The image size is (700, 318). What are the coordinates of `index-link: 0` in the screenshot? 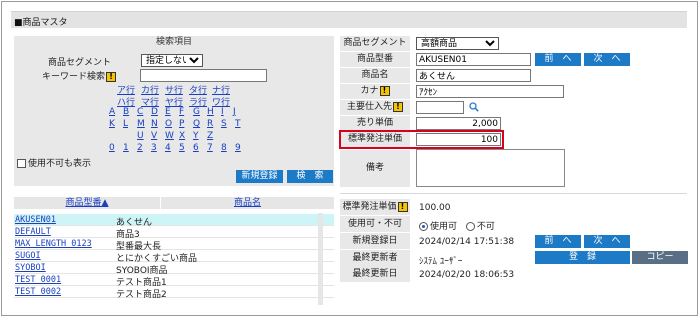 It's located at (112, 148).